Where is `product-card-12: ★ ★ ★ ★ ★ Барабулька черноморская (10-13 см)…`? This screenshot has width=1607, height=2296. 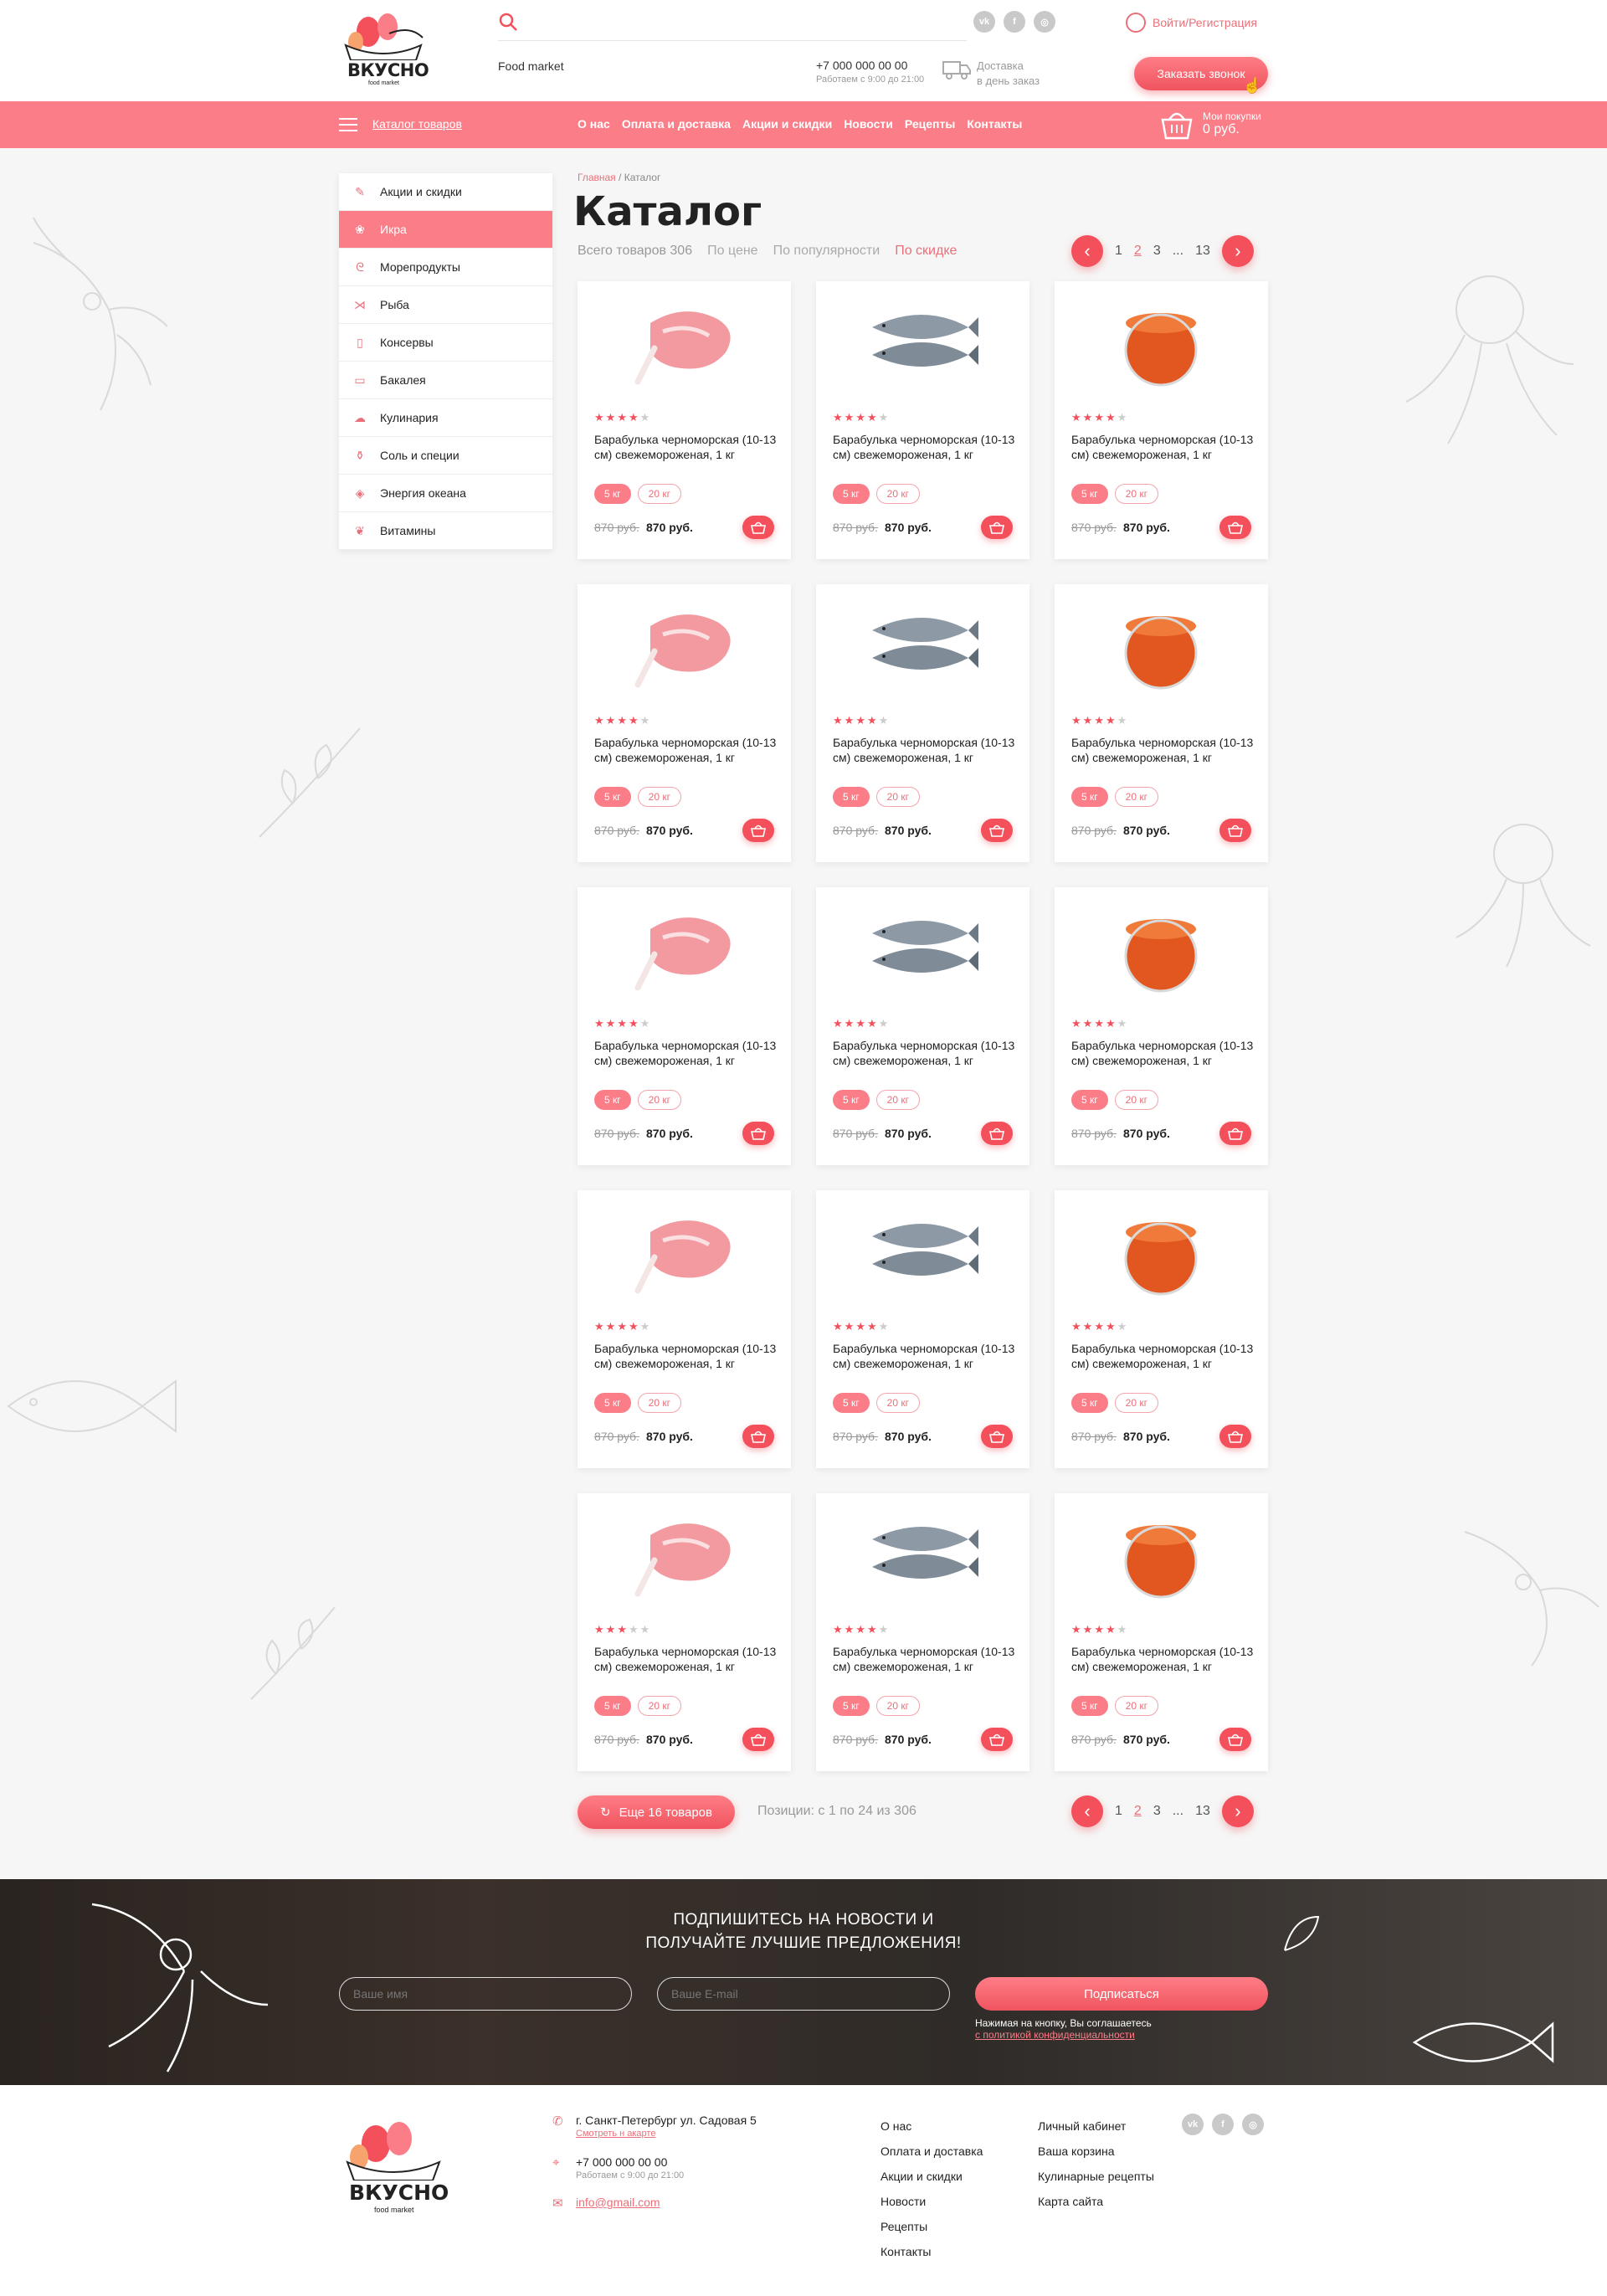
product-card-12: ★ ★ ★ ★ ★ Барабулька черноморская (10-13 см)… is located at coordinates (1161, 1329).